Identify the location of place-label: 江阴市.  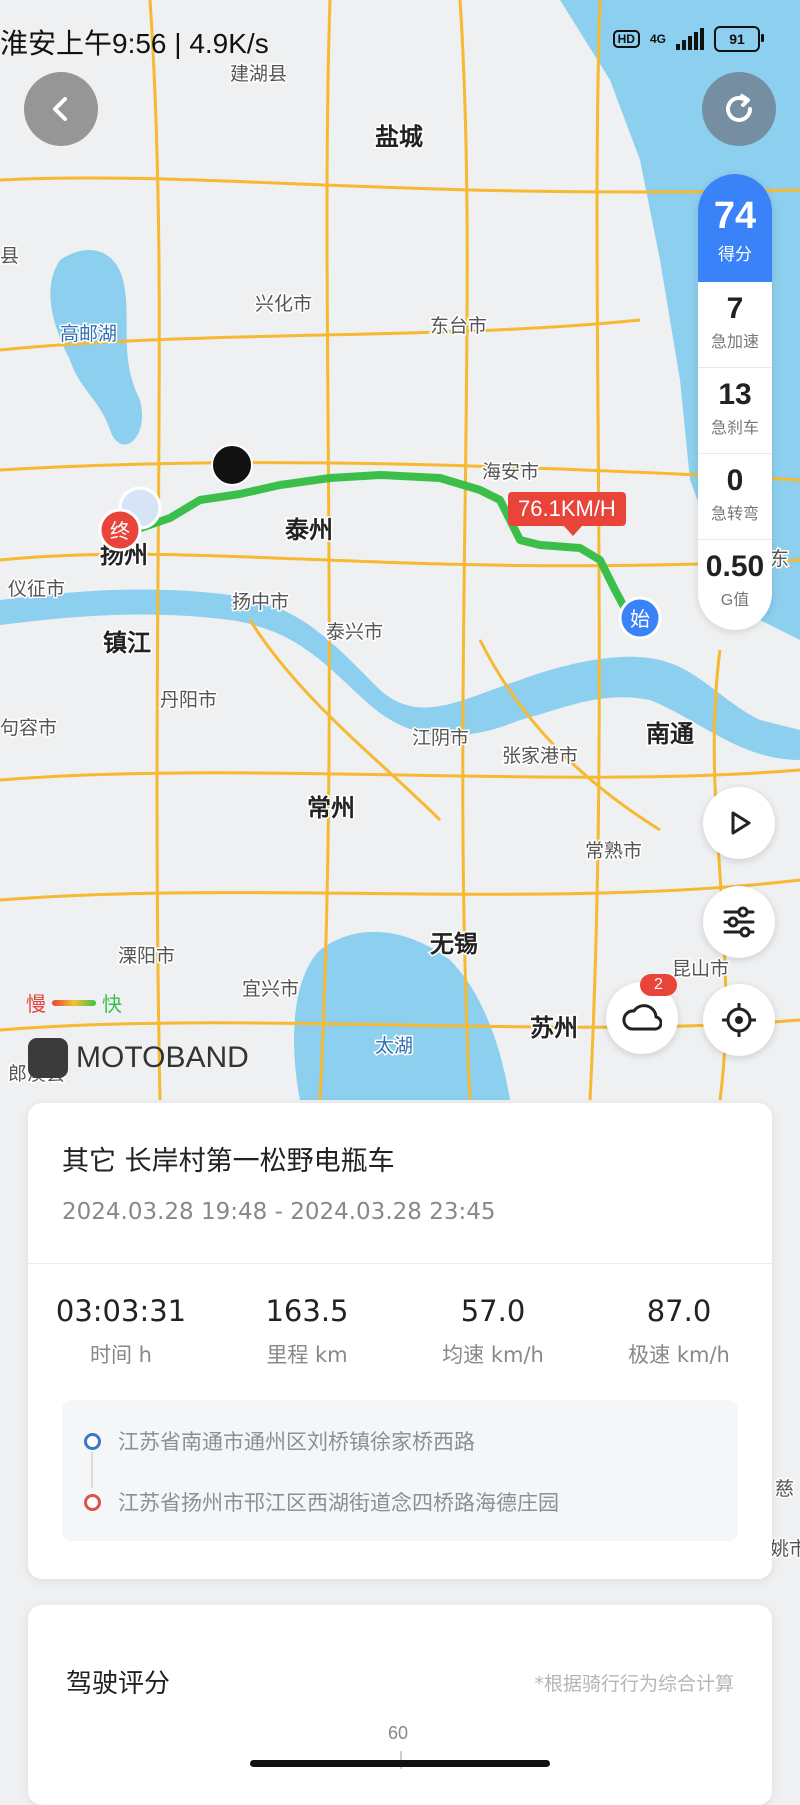
(440, 738).